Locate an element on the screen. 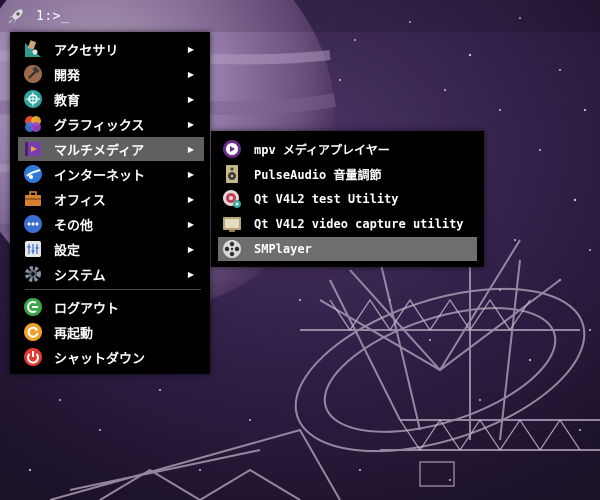 The width and height of the screenshot is (600, 500). internet-icon is located at coordinates (33, 174).